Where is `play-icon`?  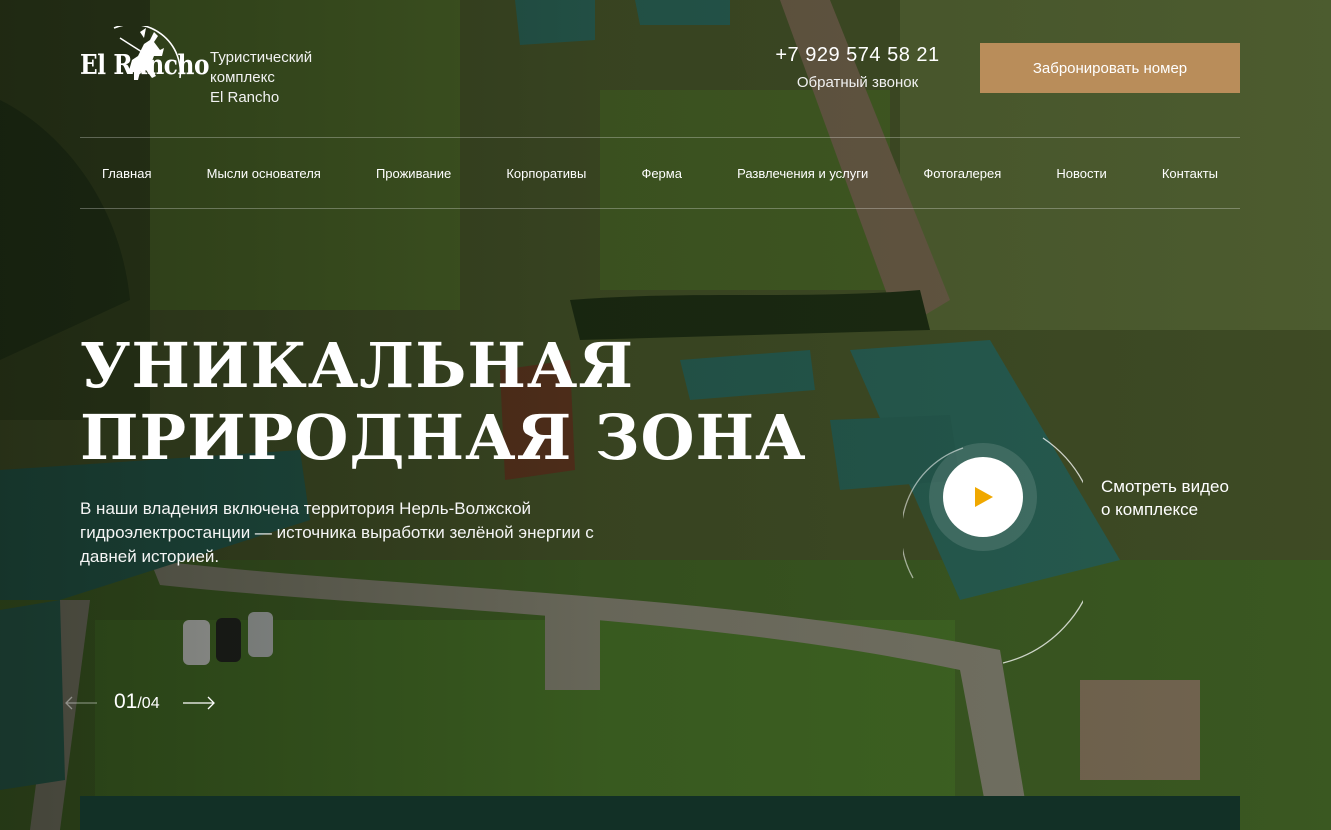 play-icon is located at coordinates (984, 497).